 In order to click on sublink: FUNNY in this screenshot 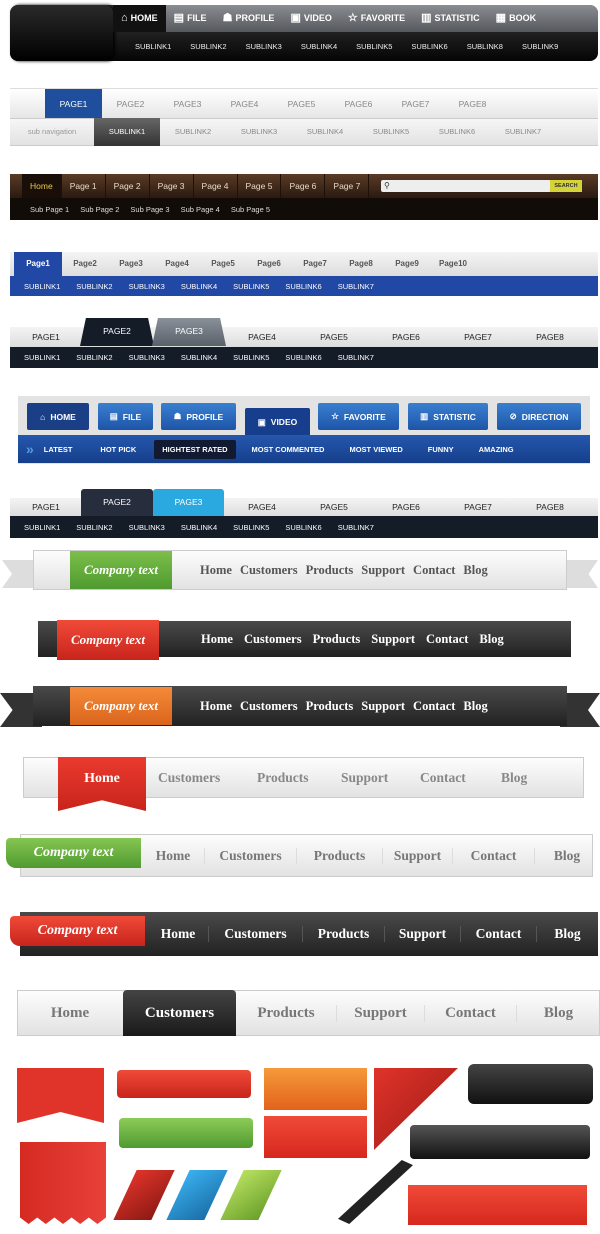, I will do `click(441, 449)`.